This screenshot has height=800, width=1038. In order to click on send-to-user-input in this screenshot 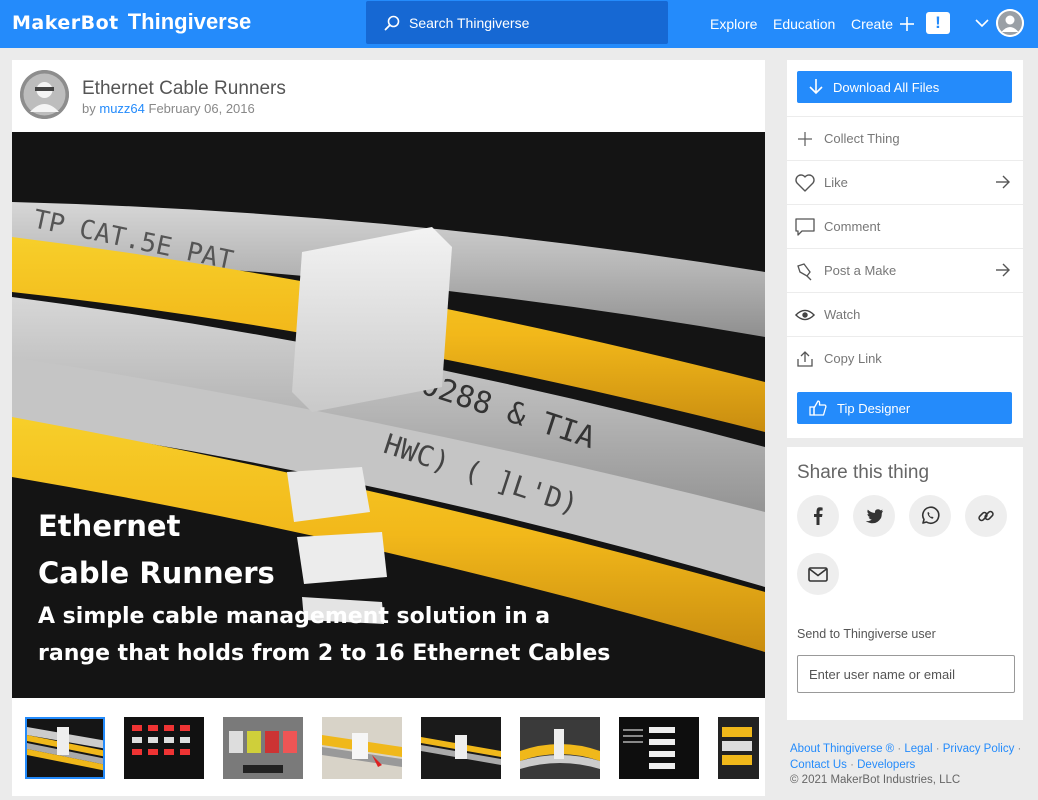, I will do `click(906, 674)`.